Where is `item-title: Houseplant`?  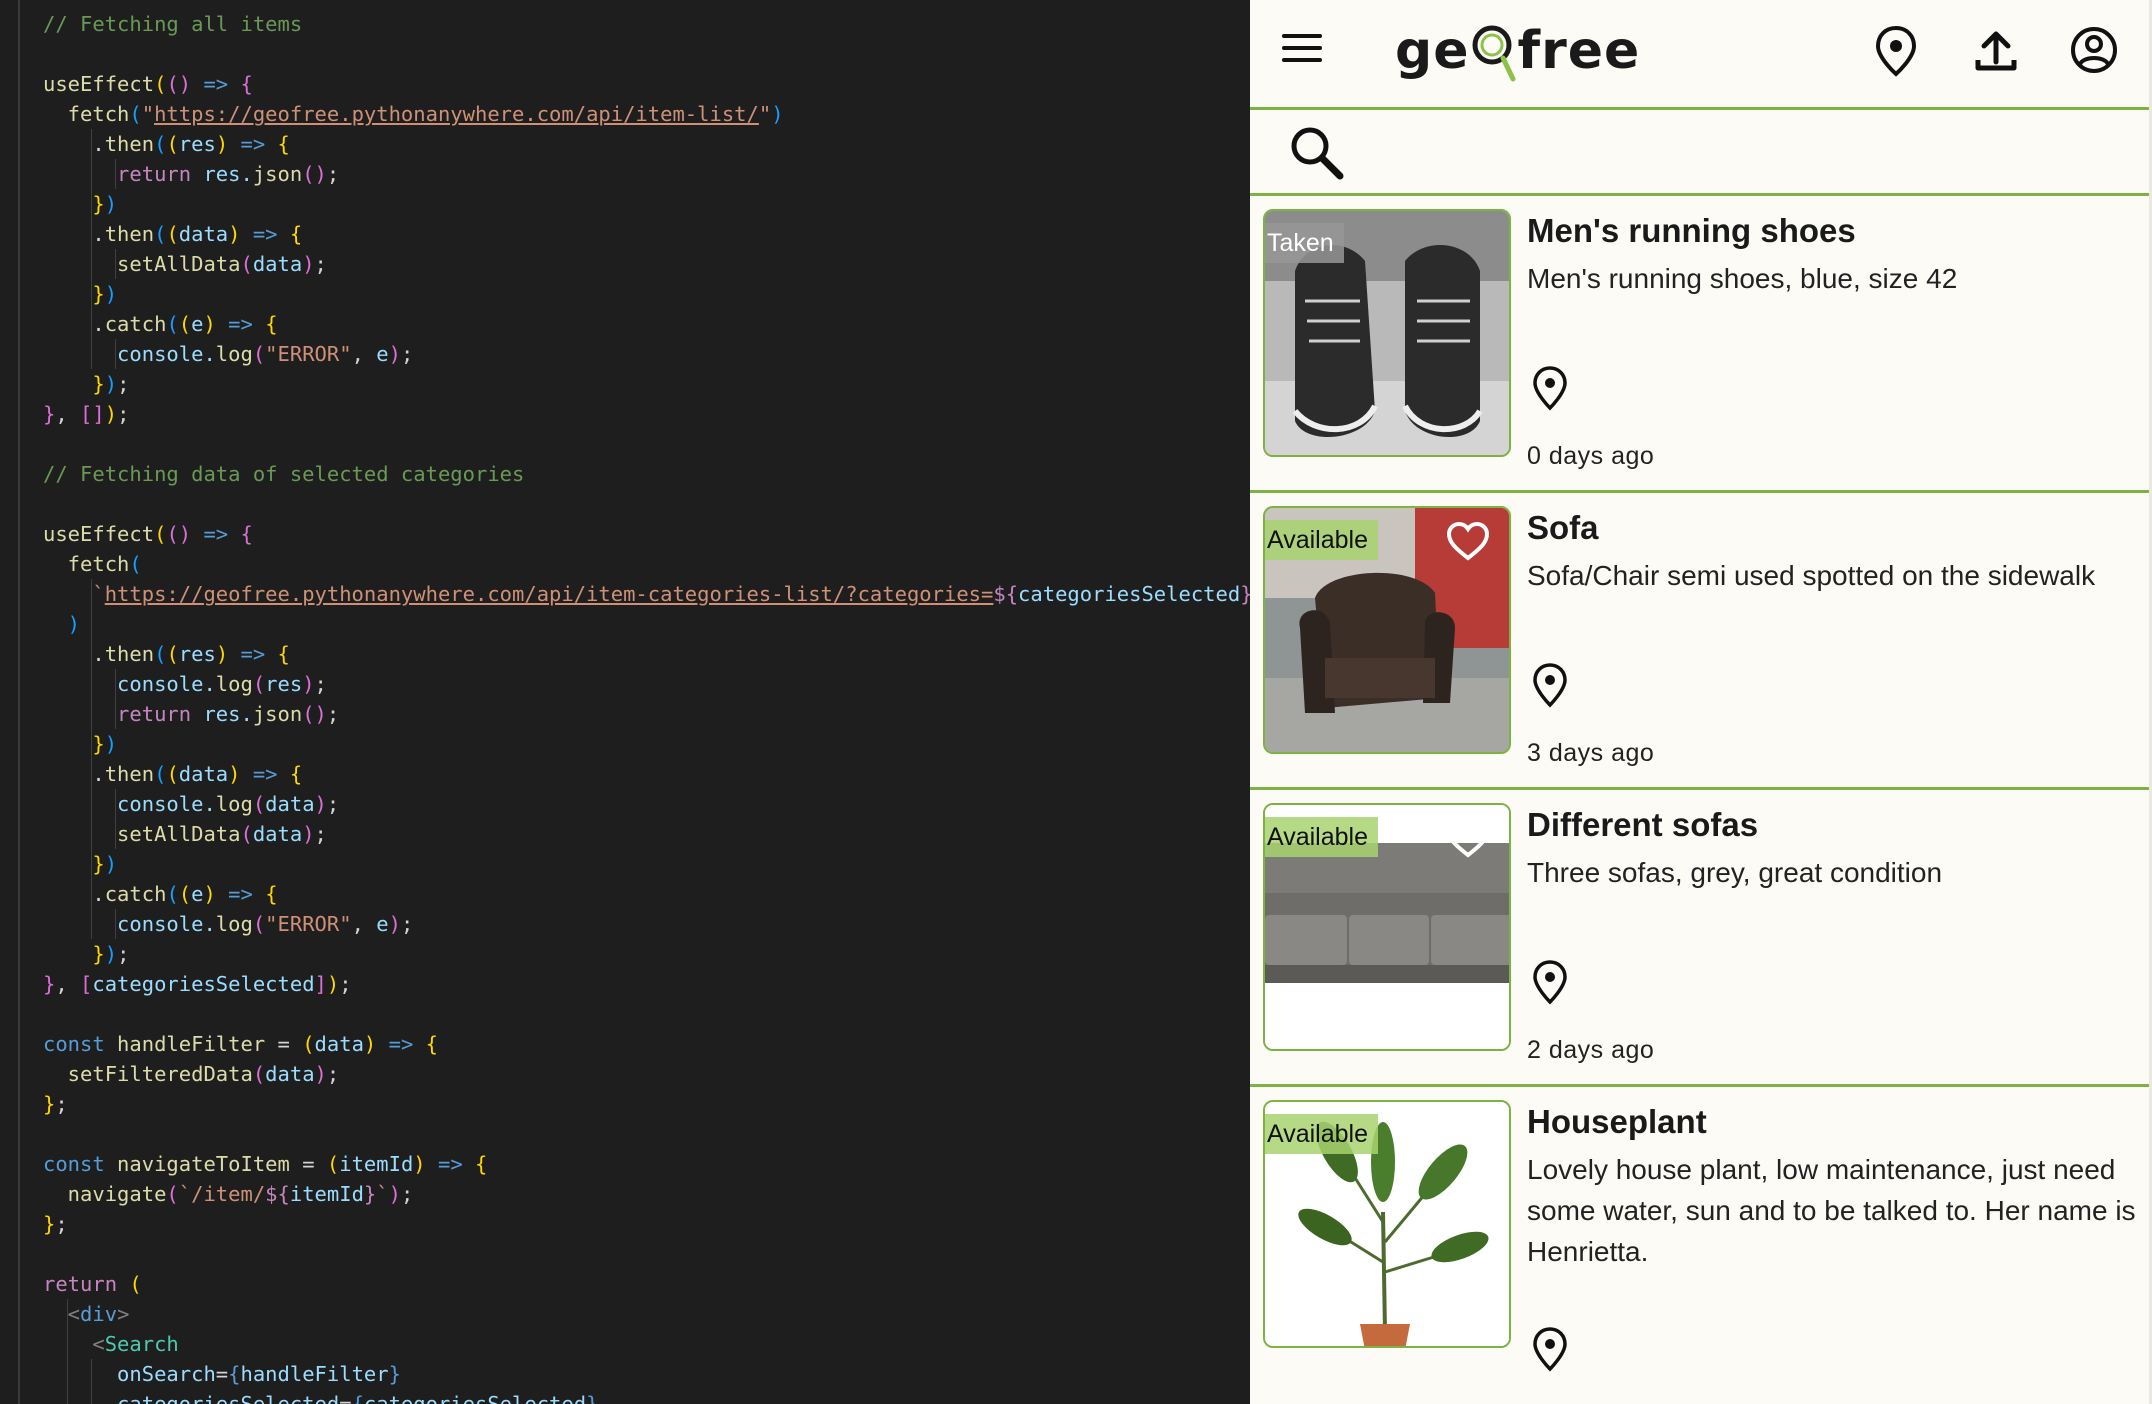 item-title: Houseplant is located at coordinates (1617, 1121).